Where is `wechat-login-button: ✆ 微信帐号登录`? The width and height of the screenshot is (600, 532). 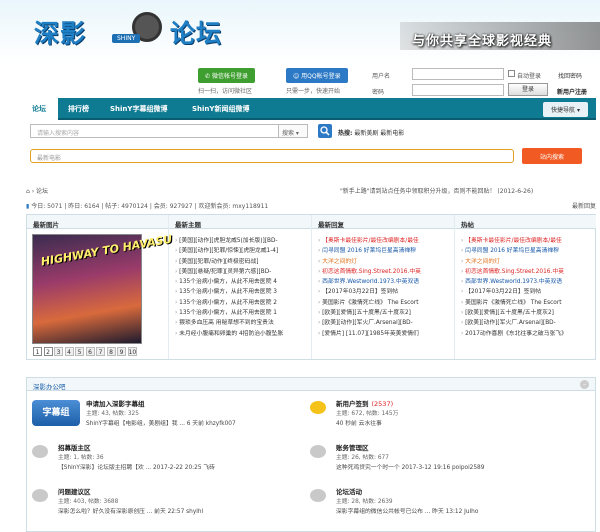
wechat-login-button: ✆ 微信帐号登录 is located at coordinates (226, 75).